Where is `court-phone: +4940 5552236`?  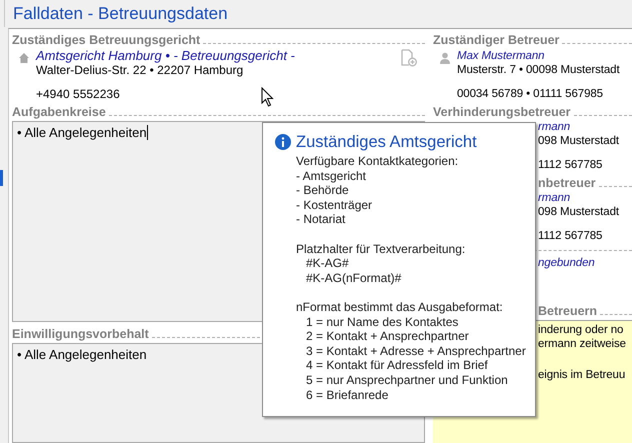
court-phone: +4940 5552236 is located at coordinates (78, 94).